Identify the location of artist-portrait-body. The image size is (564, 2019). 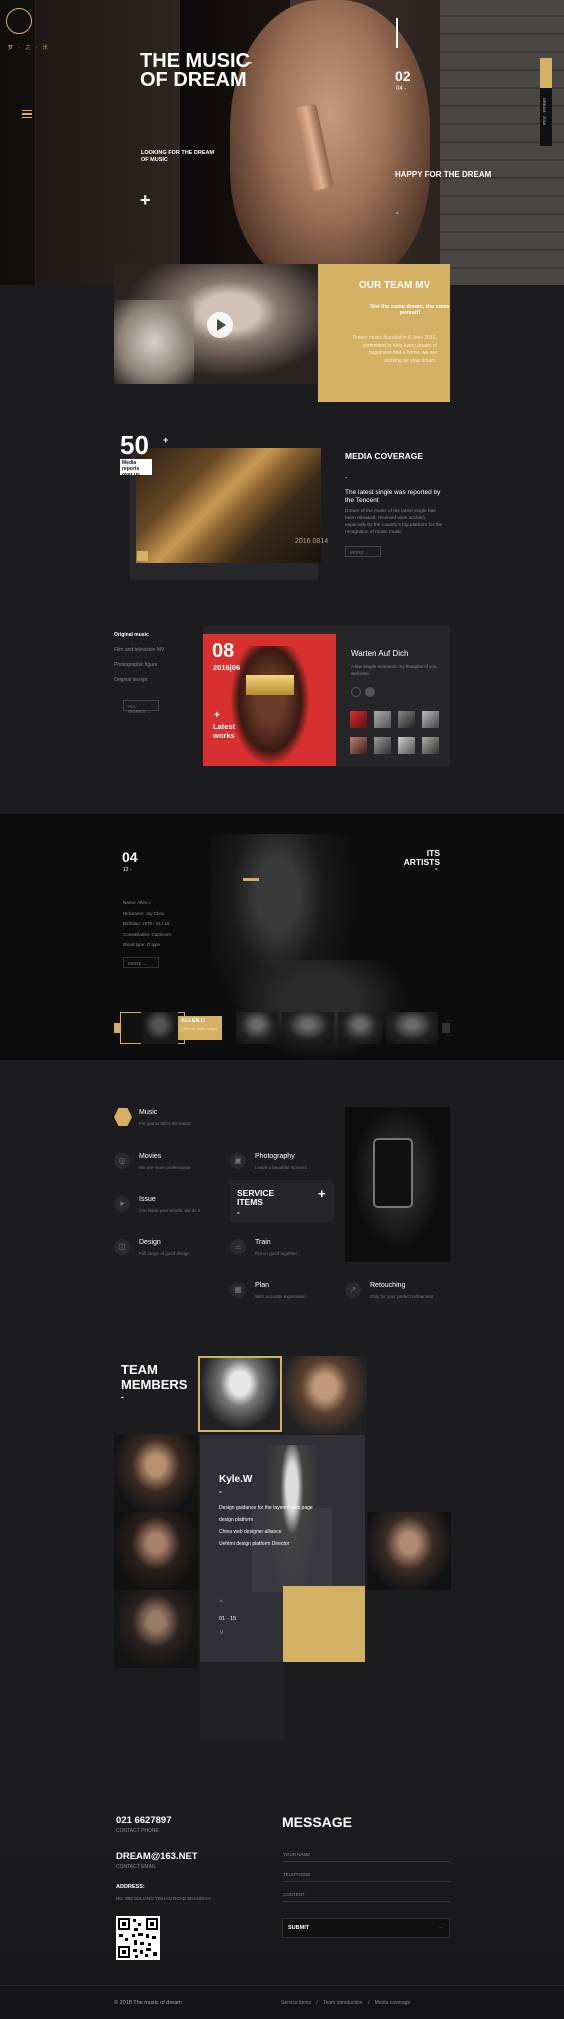
(320, 1010).